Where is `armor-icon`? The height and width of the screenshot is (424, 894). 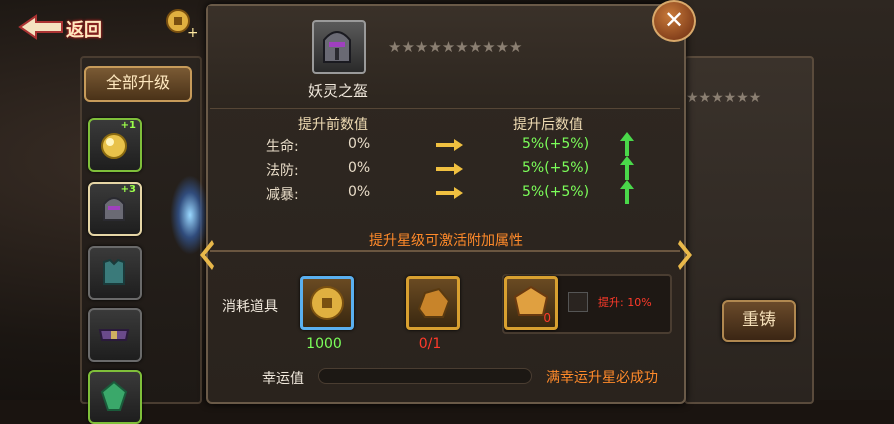 armor-icon is located at coordinates (114, 271).